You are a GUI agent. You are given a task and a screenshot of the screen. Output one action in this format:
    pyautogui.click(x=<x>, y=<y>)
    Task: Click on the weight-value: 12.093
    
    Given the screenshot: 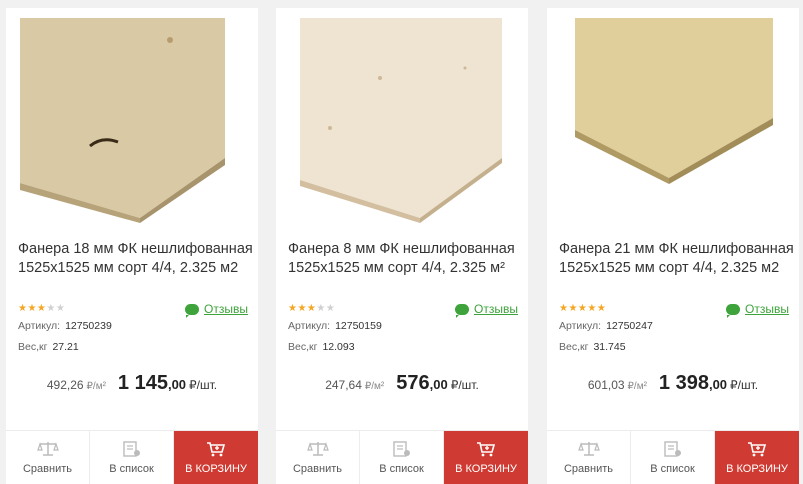 What is the action you would take?
    pyautogui.click(x=338, y=347)
    